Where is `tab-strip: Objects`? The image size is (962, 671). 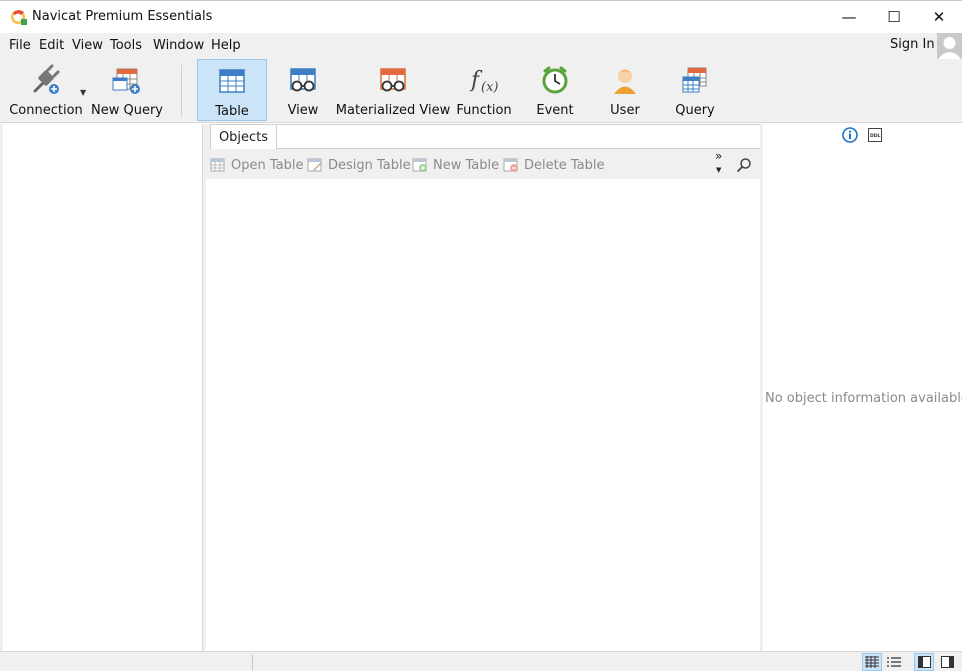
tab-strip: Objects is located at coordinates (483, 136).